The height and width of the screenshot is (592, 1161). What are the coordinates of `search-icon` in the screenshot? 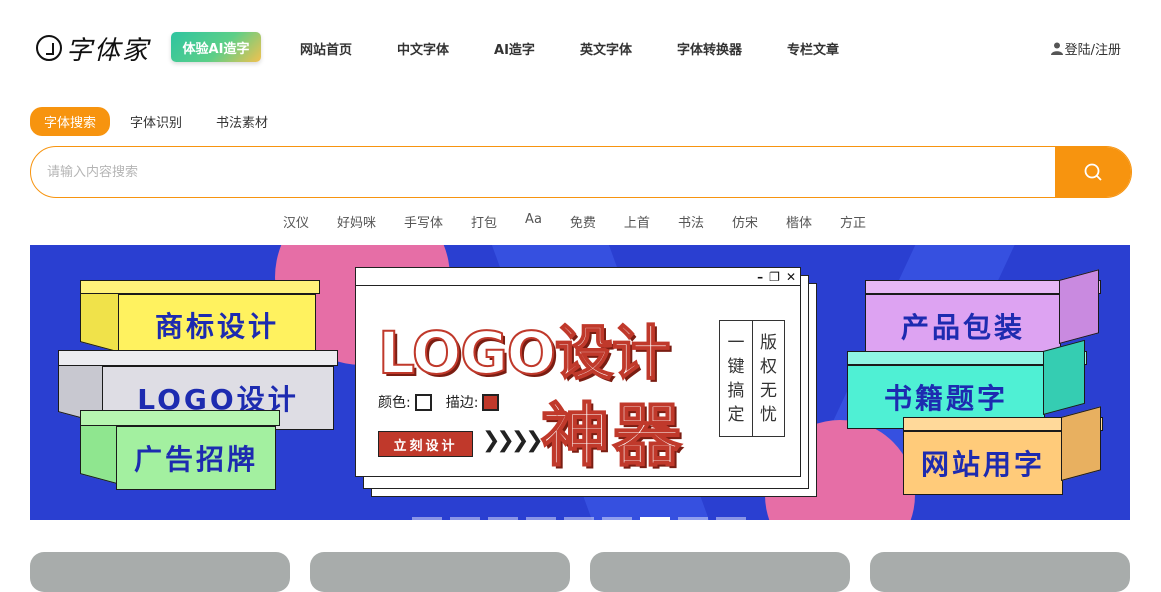 It's located at (1093, 172).